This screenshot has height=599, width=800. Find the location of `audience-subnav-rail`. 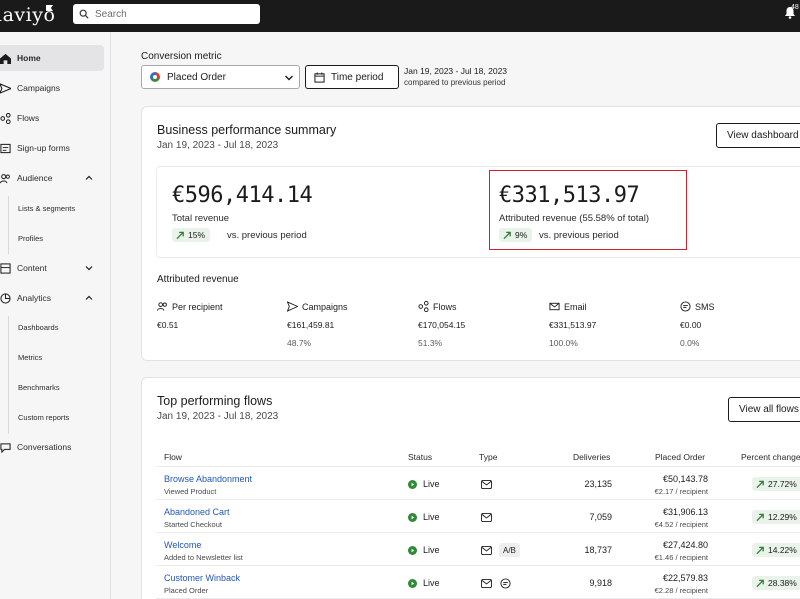

audience-subnav-rail is located at coordinates (8, 225).